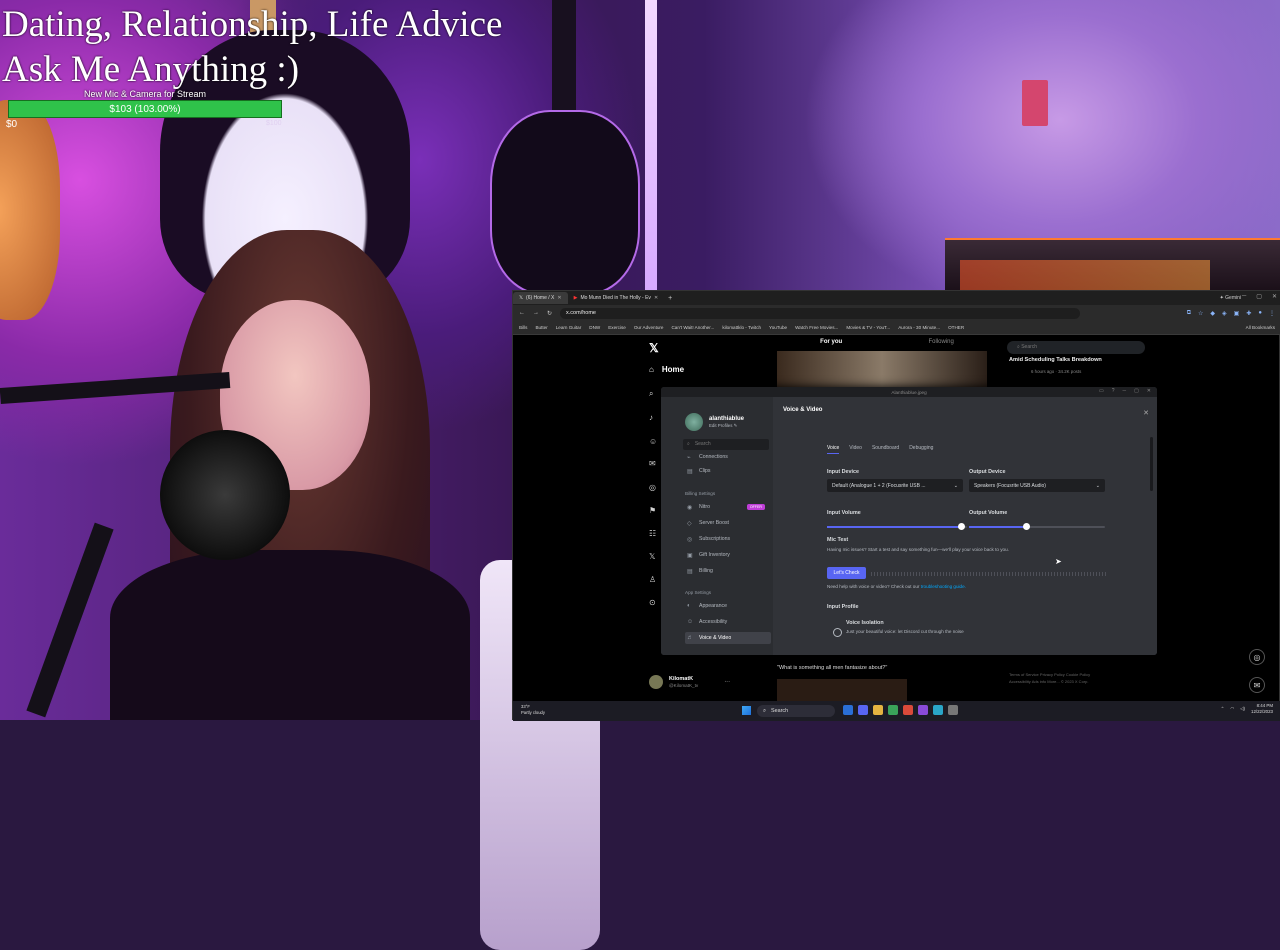  I want to click on tab-soundboard: Soundboard, so click(885, 449).